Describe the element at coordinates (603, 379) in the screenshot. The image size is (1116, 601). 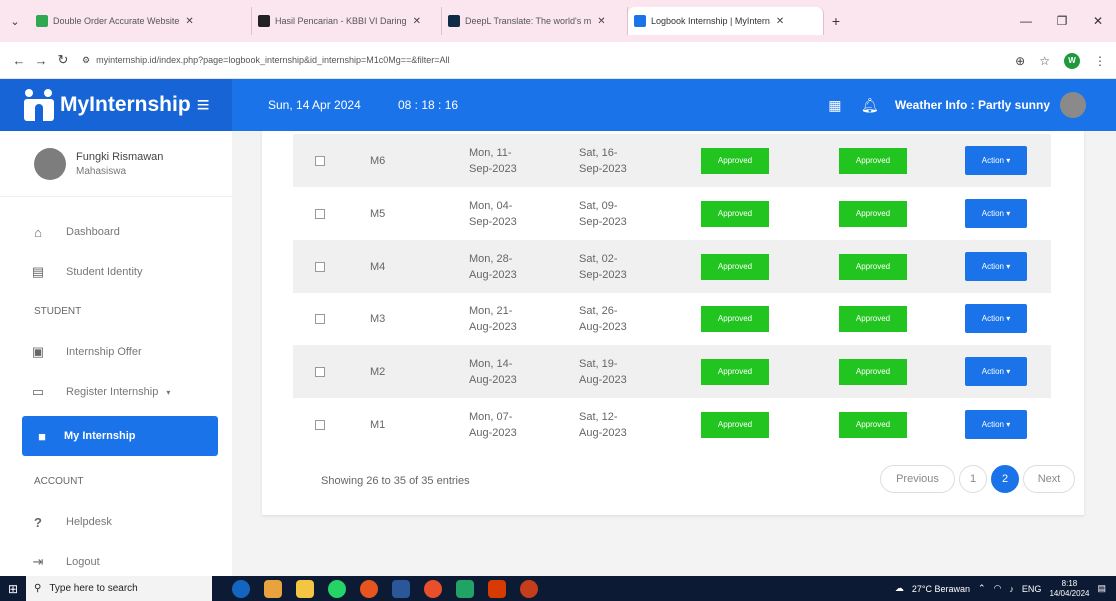
I see `end-date-line2: Aug-2023` at that location.